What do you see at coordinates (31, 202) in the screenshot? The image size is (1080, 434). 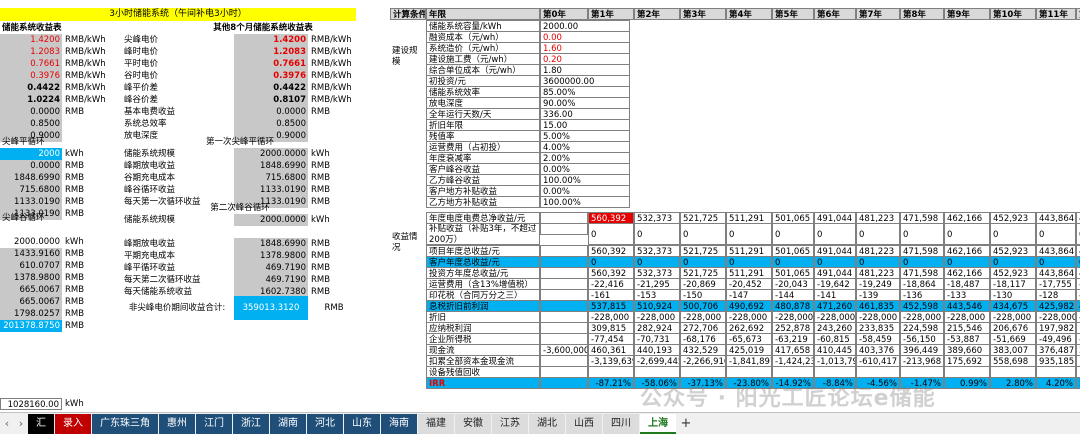 I see `left-value: 1133.0190` at bounding box center [31, 202].